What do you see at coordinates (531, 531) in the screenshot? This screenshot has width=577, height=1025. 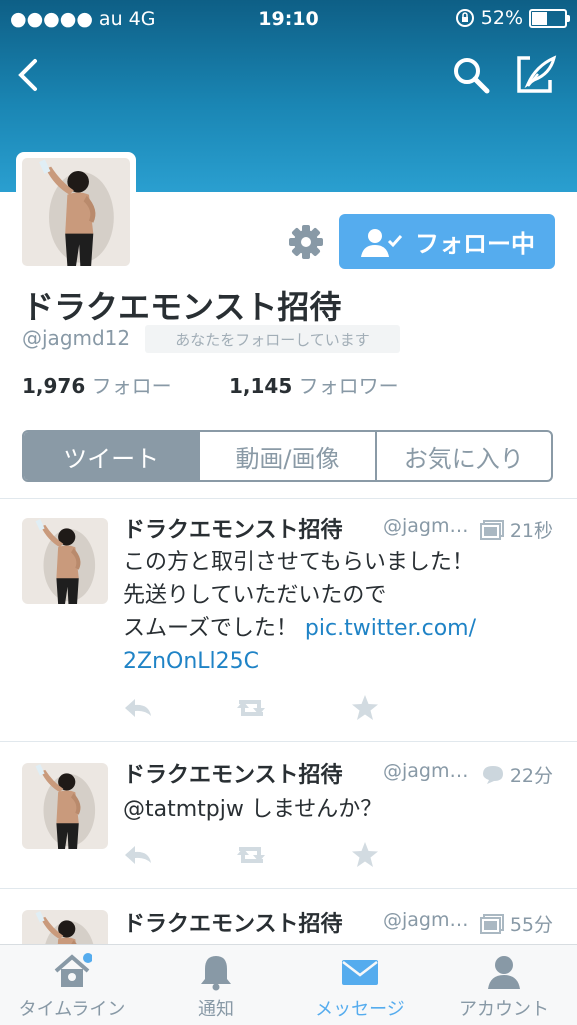 I see `tweet-time: 21秒` at bounding box center [531, 531].